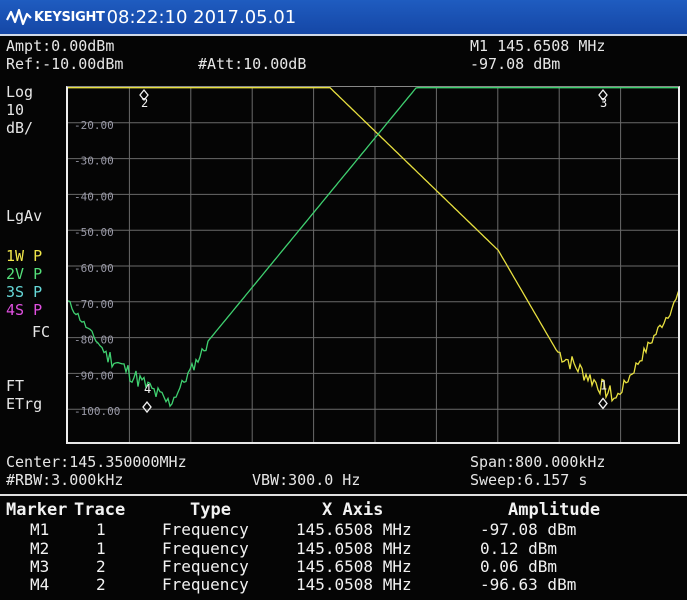  I want to click on average-type: LgAv, so click(24, 216).